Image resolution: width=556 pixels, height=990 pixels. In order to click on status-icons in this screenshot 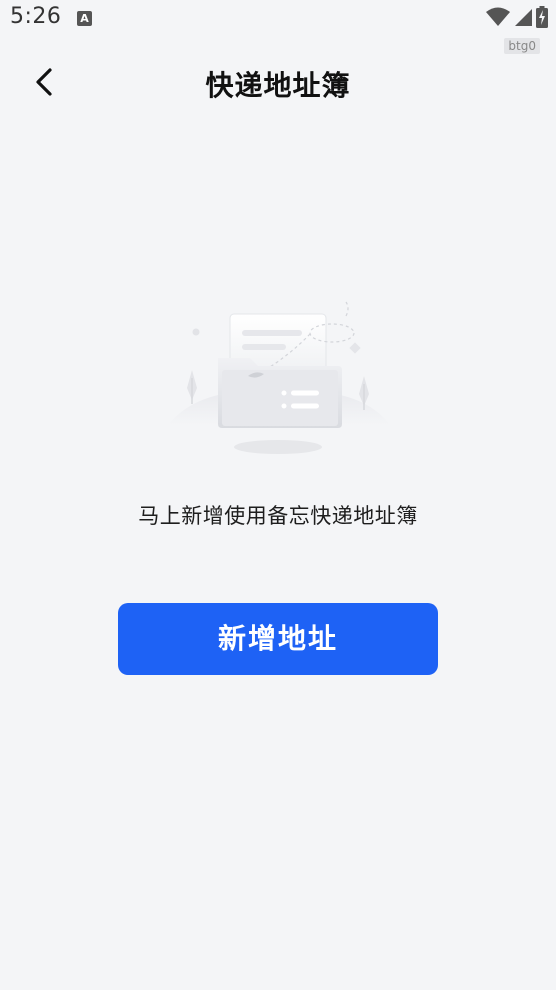, I will do `click(517, 17)`.